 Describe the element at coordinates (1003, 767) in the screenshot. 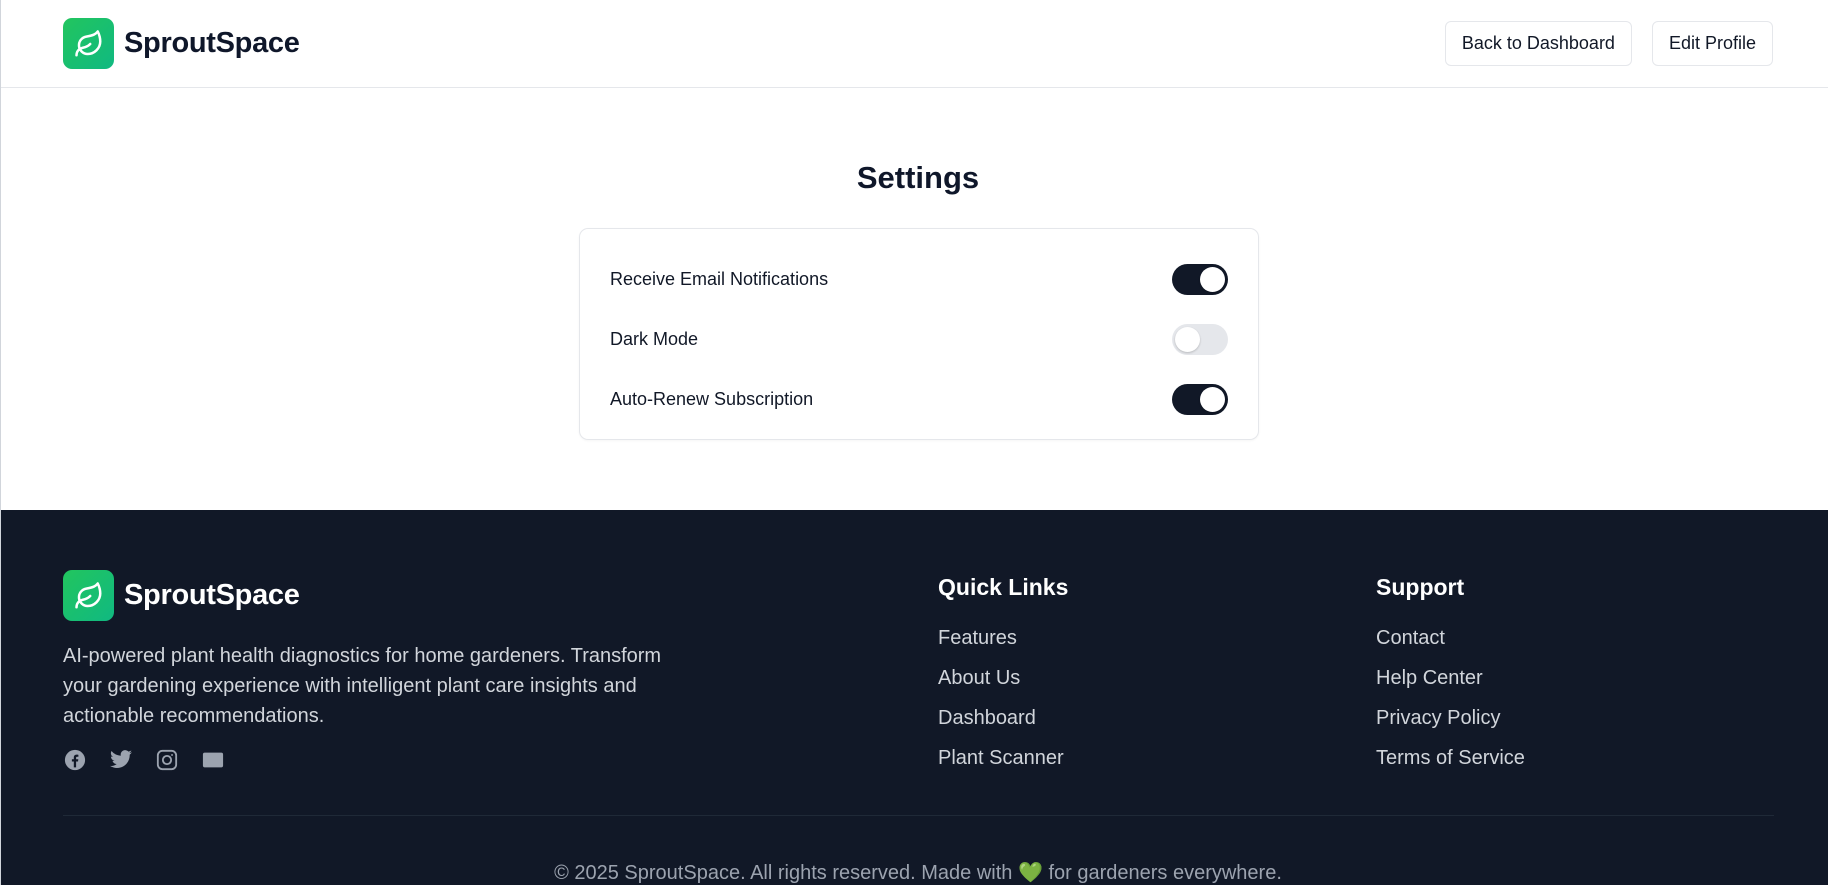

I see `footer-link-plant-scanner: Plant Scanner` at that location.